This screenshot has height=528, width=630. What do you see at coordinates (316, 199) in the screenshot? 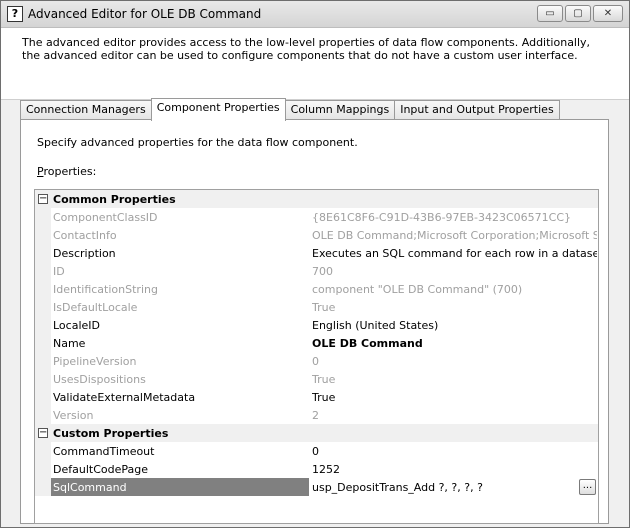
I see `category-row: − Common Properties` at bounding box center [316, 199].